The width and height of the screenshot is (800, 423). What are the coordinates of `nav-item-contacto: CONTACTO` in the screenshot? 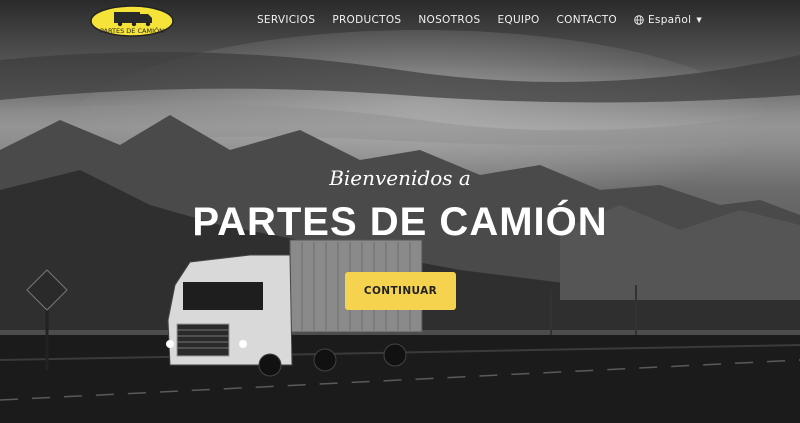 It's located at (587, 20).